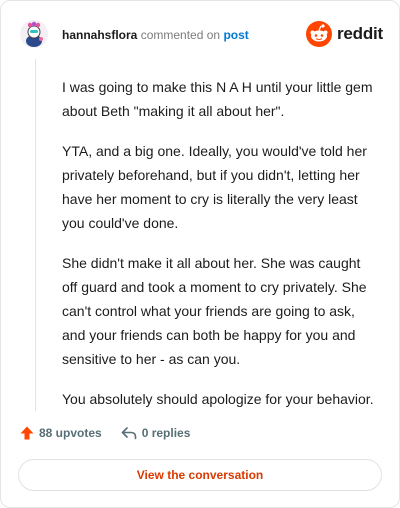 This screenshot has height=508, width=400. Describe the element at coordinates (200, 475) in the screenshot. I see `view-conversation-button: View the conversation` at that location.